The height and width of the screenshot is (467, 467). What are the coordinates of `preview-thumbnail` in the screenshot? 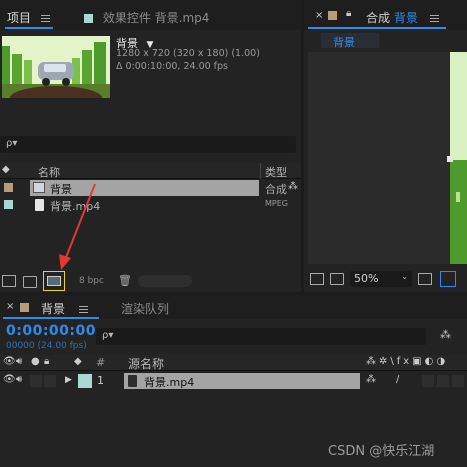 It's located at (56, 67).